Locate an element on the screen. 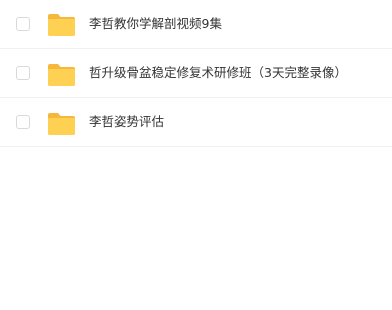  file-name: 李哲教你学解剖视频9集 is located at coordinates (155, 24).